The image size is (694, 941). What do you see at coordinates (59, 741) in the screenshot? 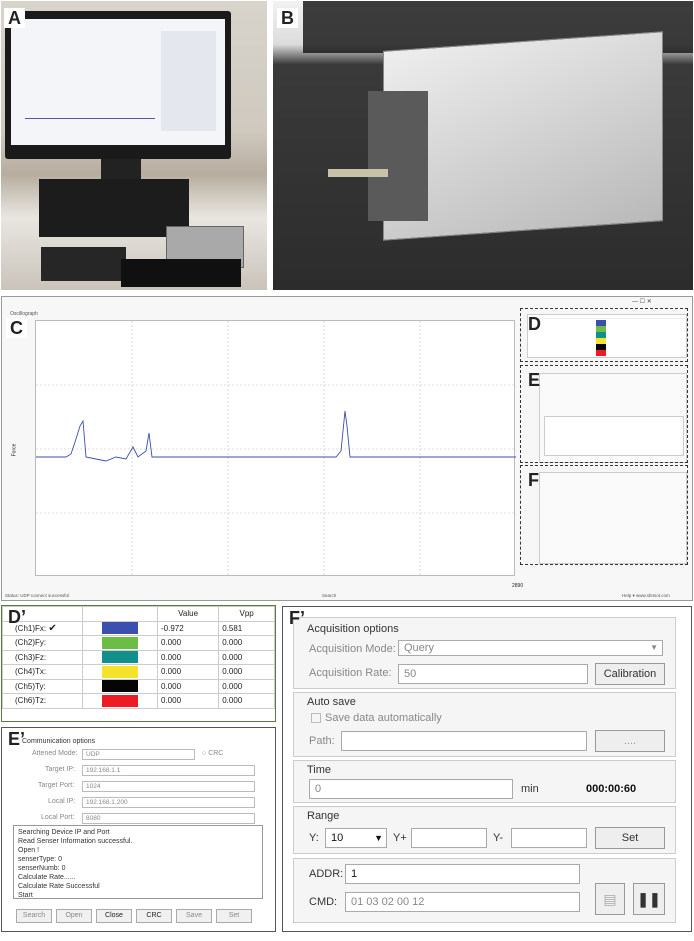
I see `comm-title: Communication options` at bounding box center [59, 741].